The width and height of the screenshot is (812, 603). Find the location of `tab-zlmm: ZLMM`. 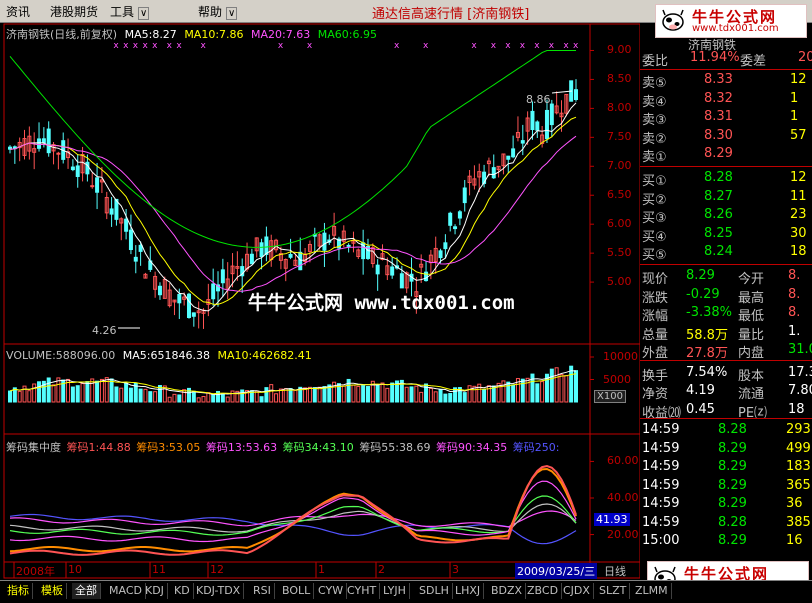

tab-zlmm: ZLMM is located at coordinates (652, 591).